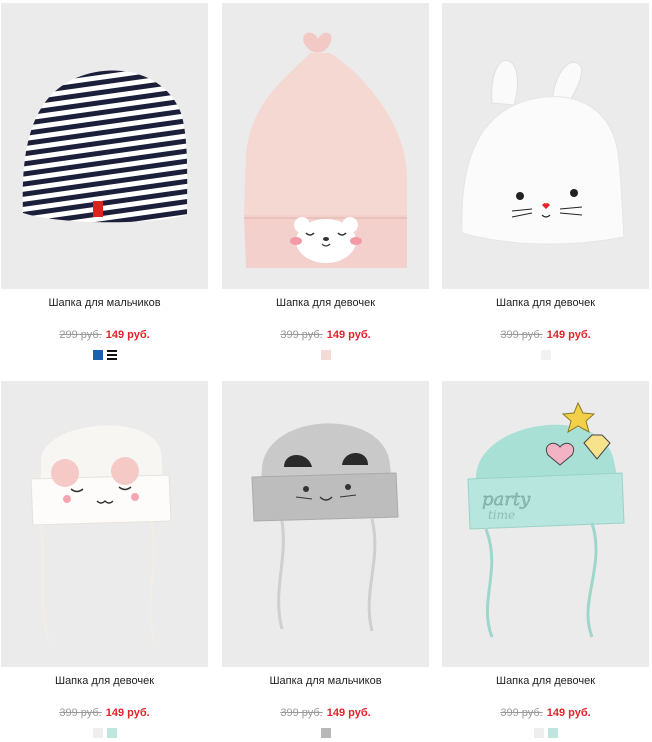 This screenshot has width=652, height=742. I want to click on color-swatch-pink, so click(325, 355).